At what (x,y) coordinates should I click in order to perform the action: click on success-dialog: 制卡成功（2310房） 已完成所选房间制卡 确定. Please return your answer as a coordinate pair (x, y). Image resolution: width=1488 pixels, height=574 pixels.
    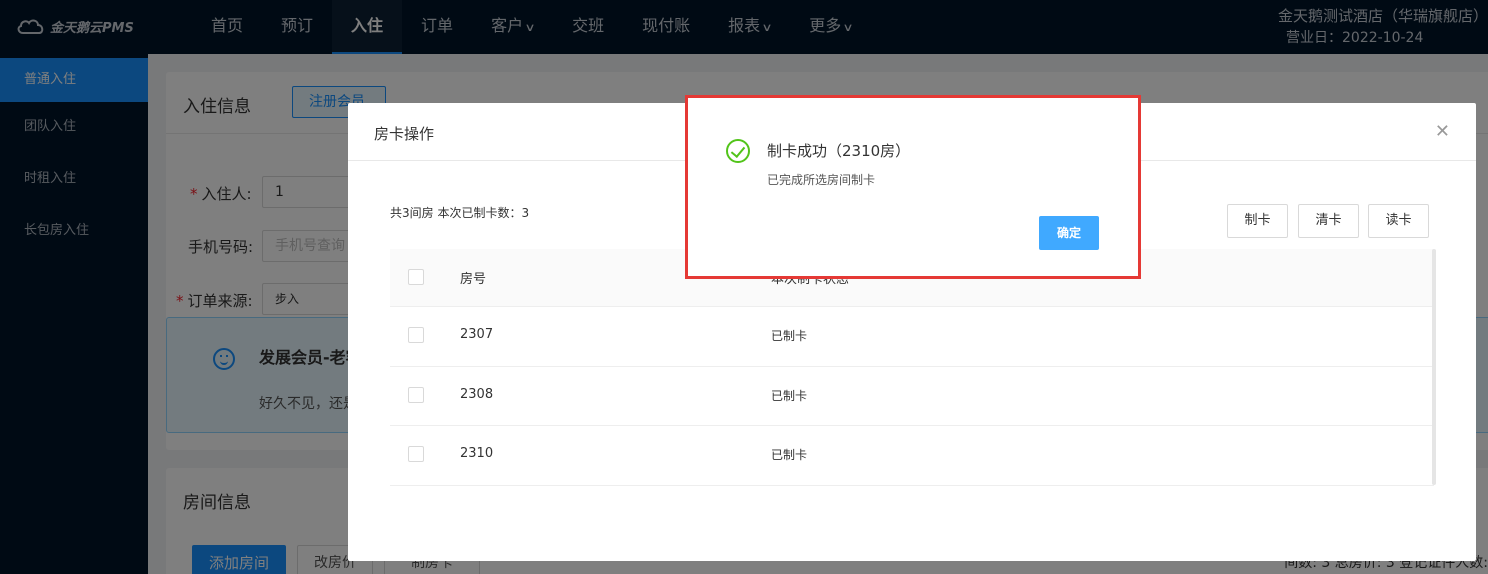
    Looking at the image, I should click on (913, 187).